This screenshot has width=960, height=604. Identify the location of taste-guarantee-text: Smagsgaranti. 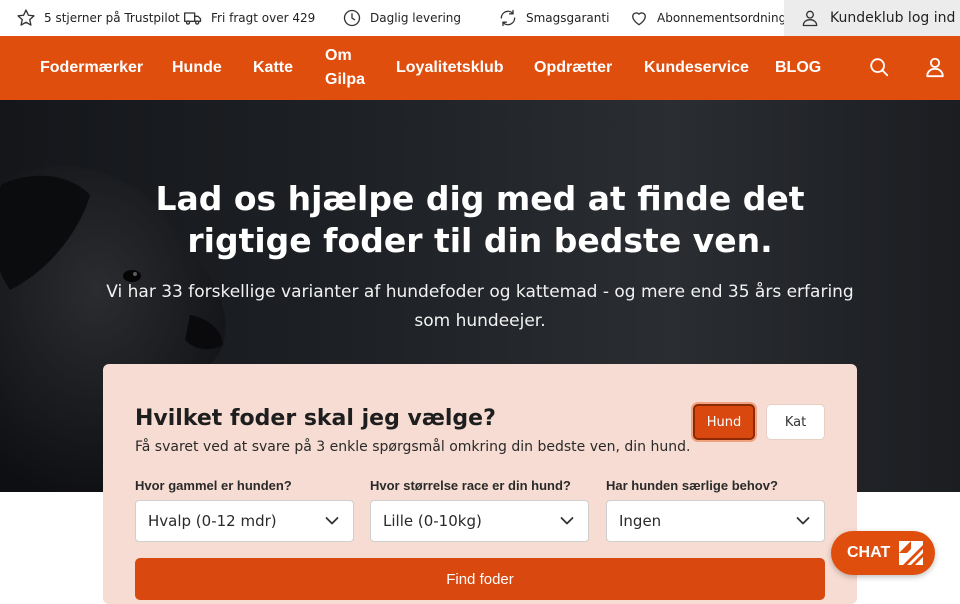
(568, 18).